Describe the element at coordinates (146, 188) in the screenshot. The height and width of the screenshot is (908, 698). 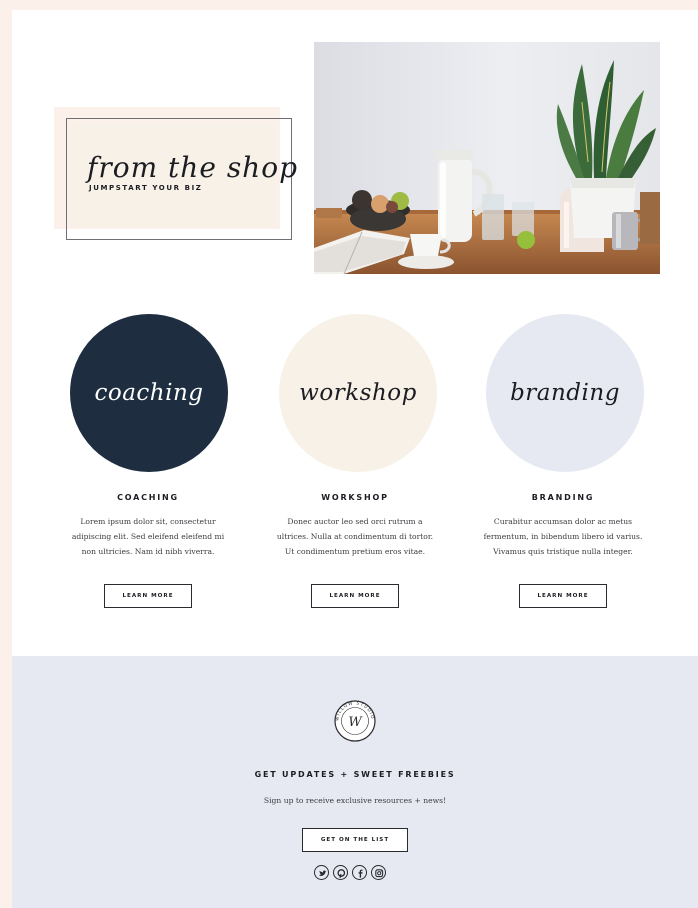
I see `hero-subtitle: JUMPSTART YOUR BIZ` at that location.